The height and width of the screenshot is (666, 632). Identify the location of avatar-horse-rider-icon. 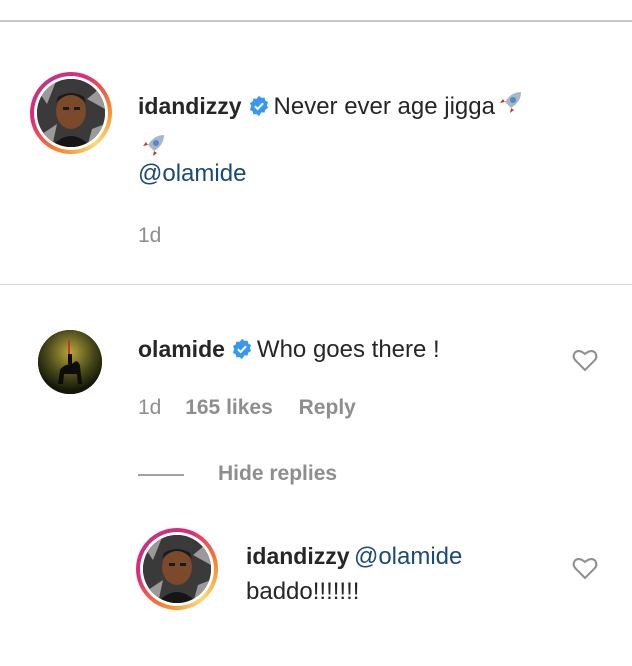
(70, 362).